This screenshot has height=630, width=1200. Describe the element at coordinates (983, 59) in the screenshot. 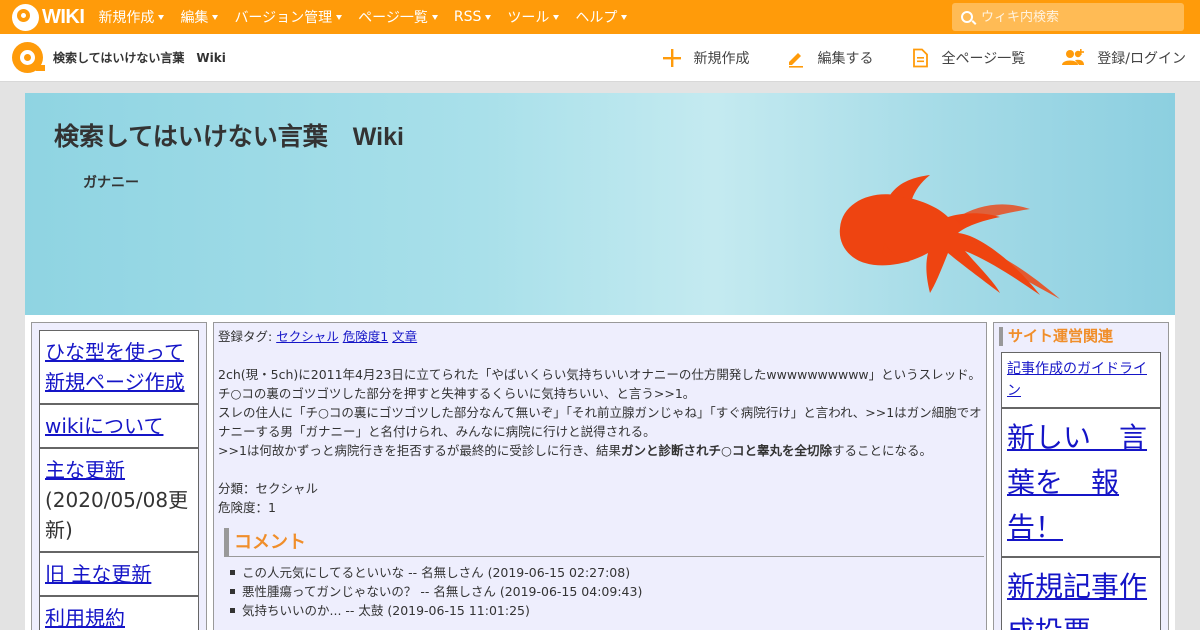

I see `action-label: 全ページ一覧` at that location.